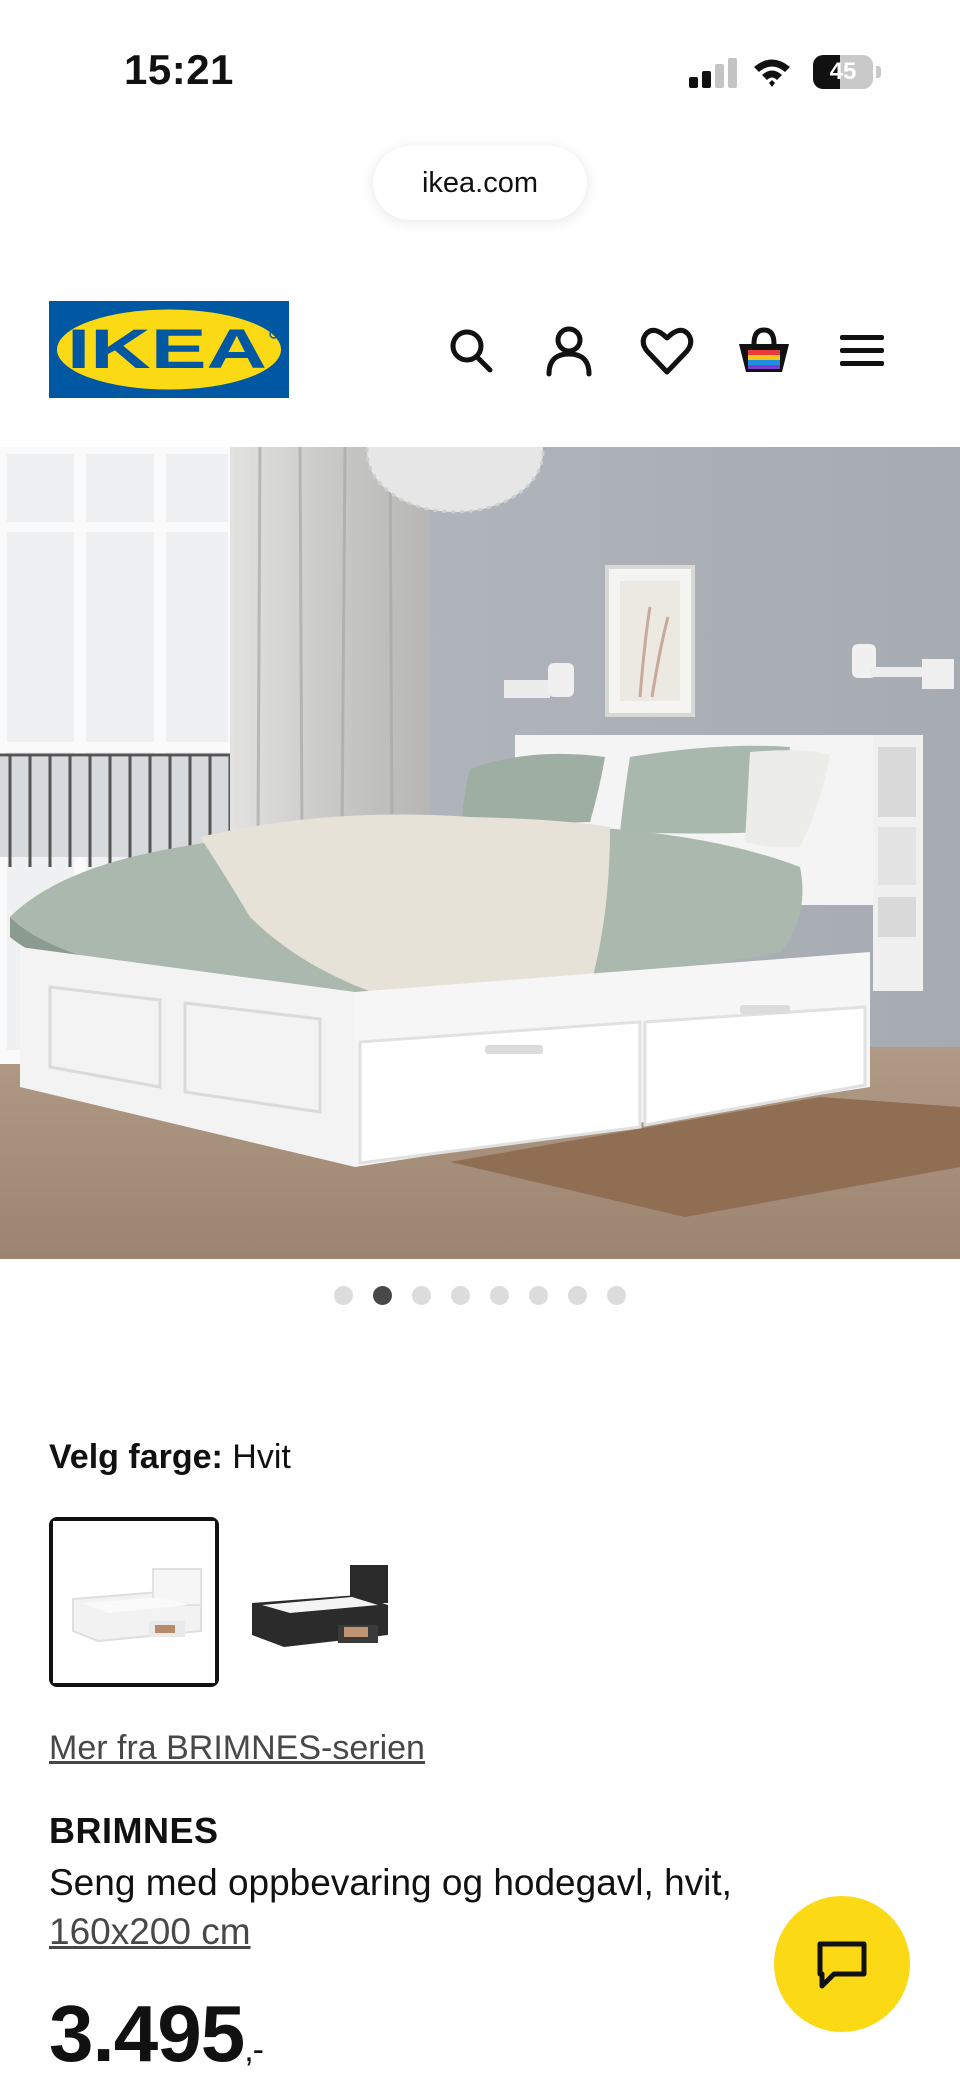  I want to click on chat-button, so click(842, 1964).